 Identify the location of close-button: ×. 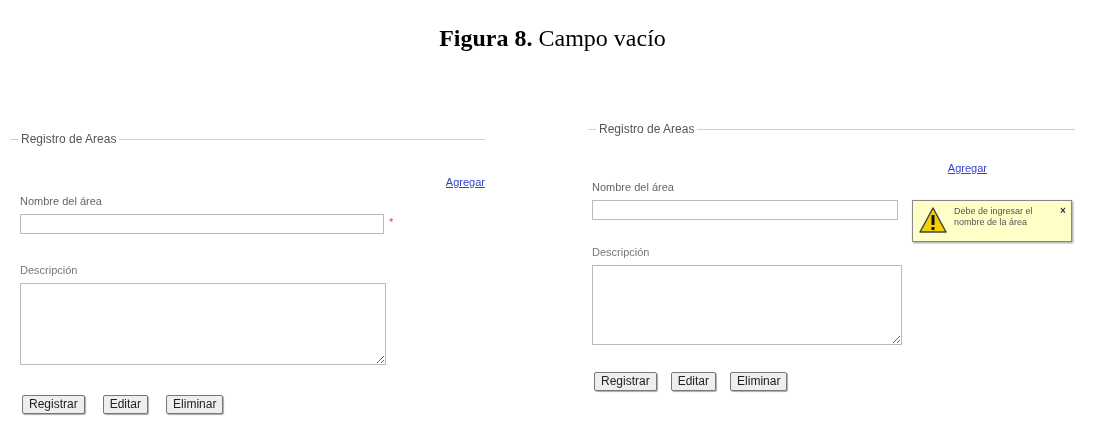
(1063, 211).